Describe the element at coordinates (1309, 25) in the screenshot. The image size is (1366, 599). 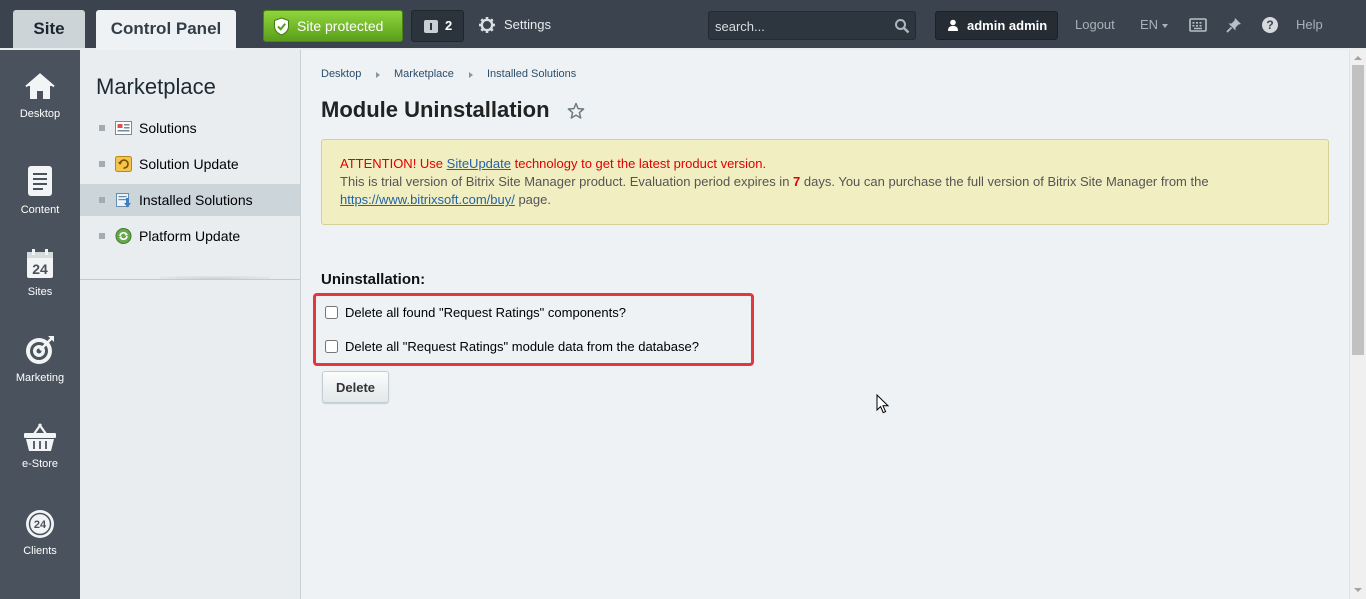
I see `help-link: Help` at that location.